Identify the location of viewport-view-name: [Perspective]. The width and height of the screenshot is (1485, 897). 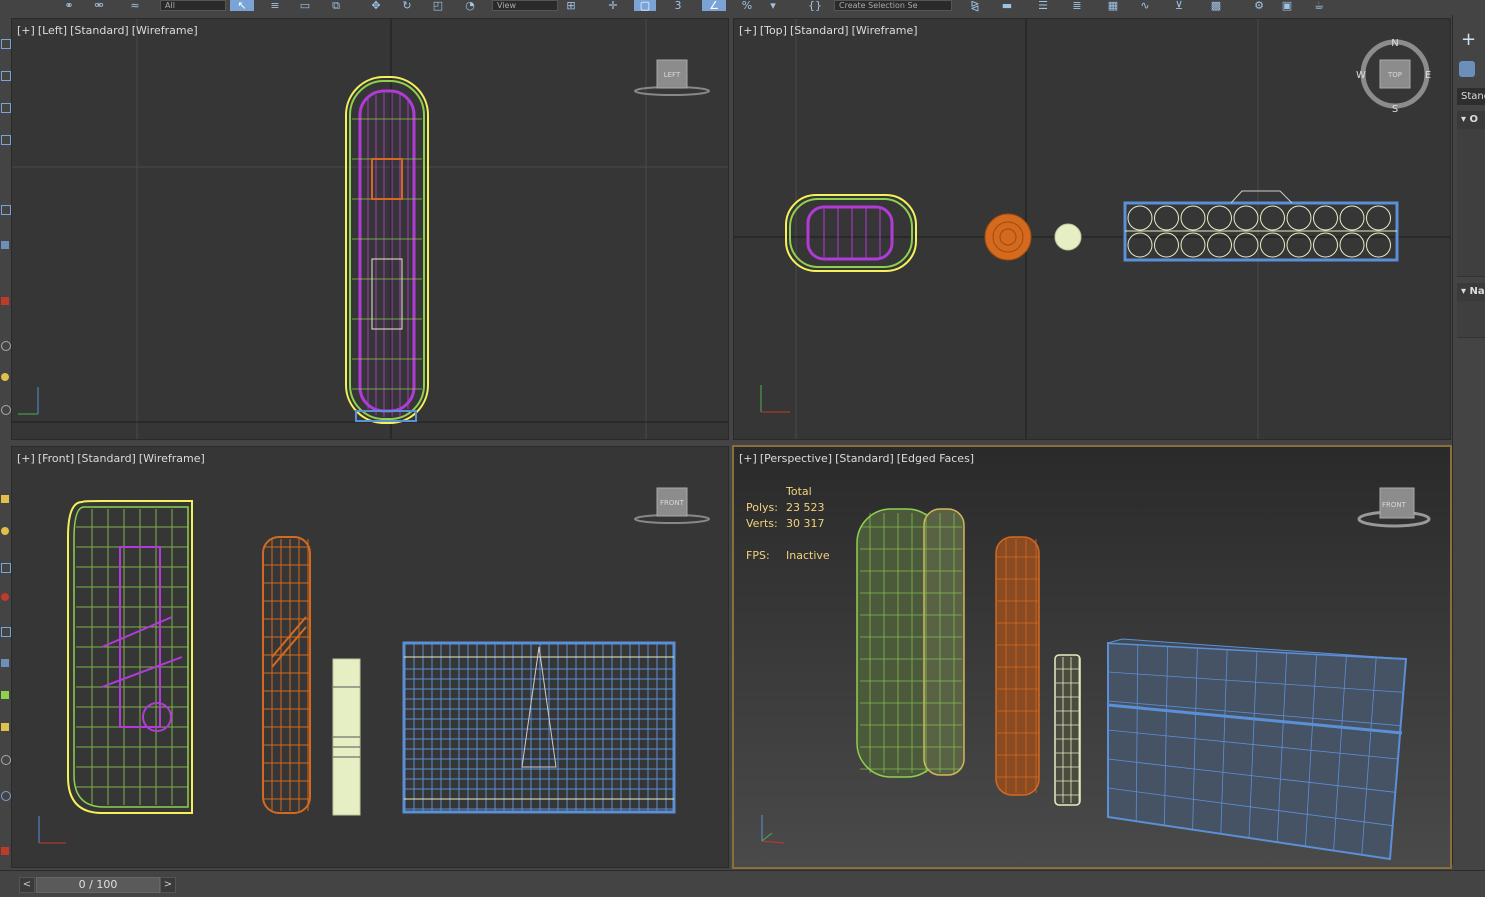
(796, 458).